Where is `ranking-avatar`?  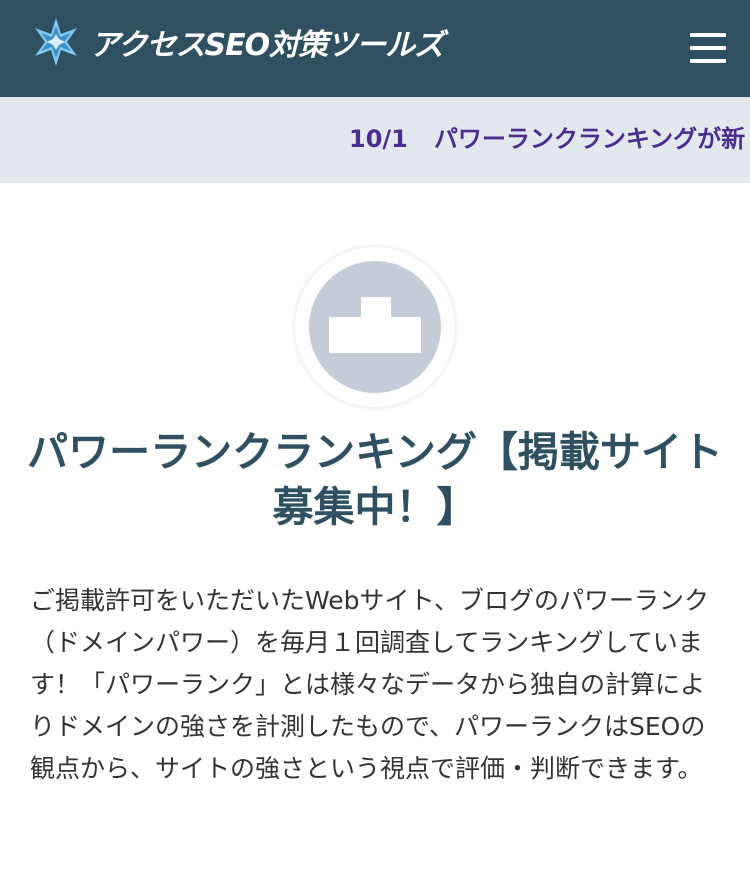
ranking-avatar is located at coordinates (375, 327).